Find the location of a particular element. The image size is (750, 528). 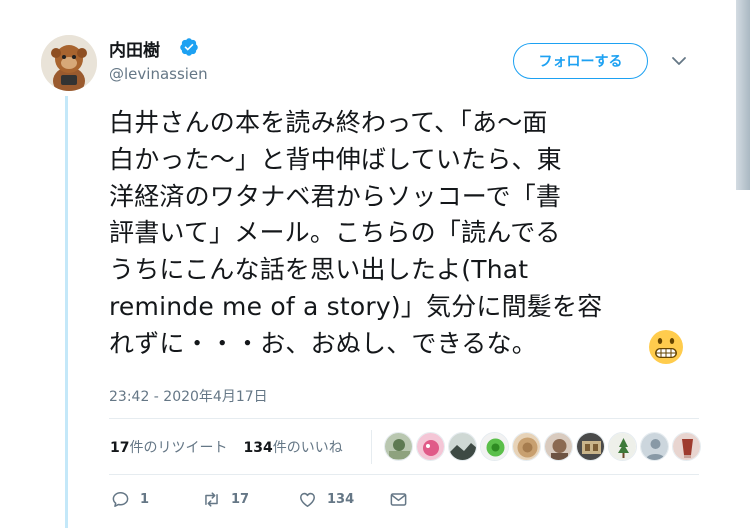

reply-button: 1 is located at coordinates (130, 499).